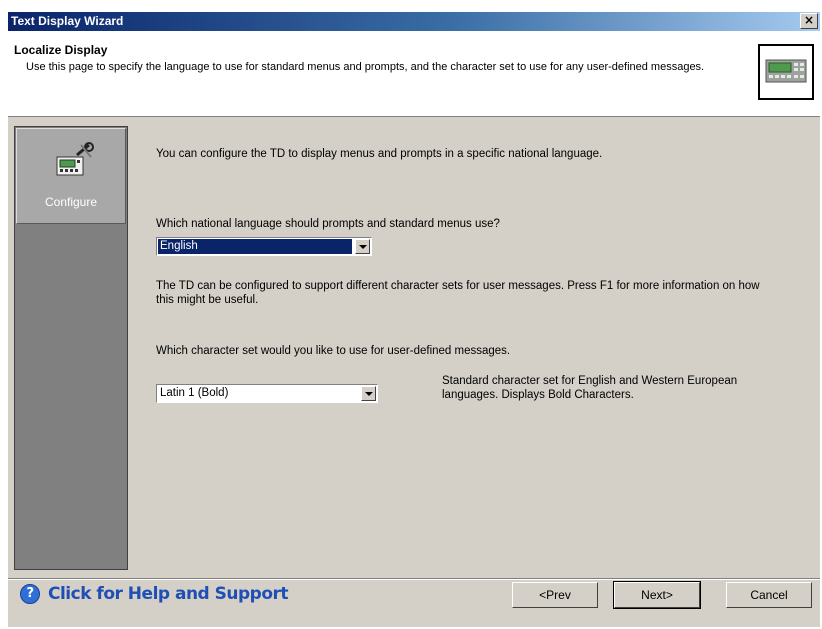  I want to click on next-button: Next>, so click(657, 595).